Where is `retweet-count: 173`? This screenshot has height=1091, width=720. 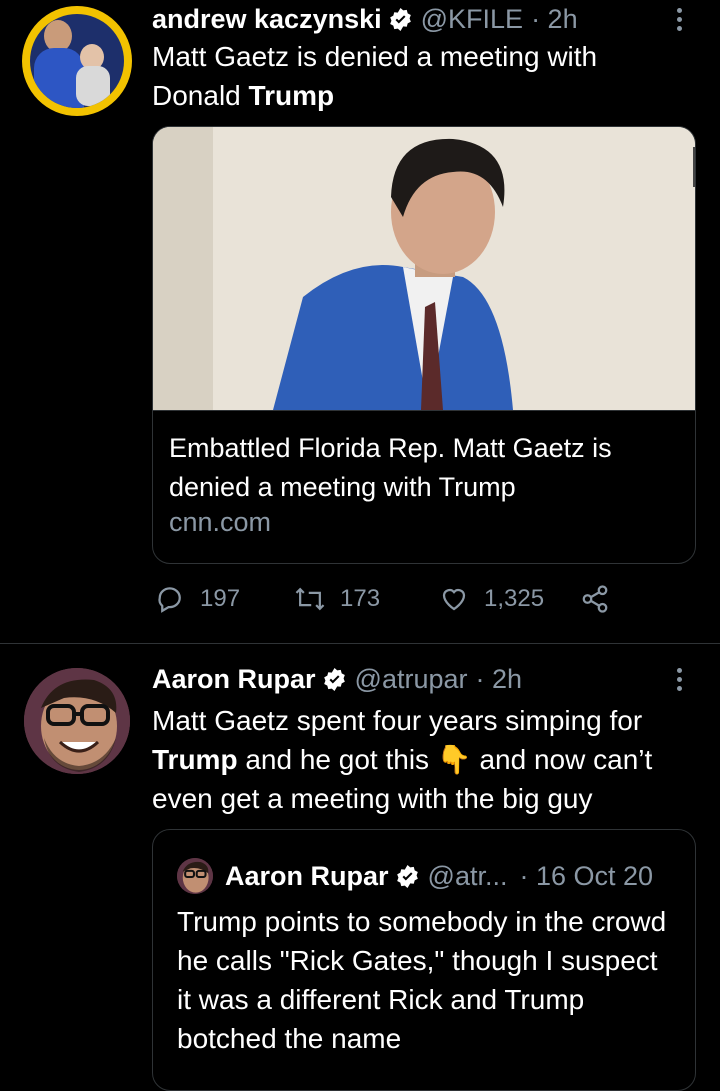
retweet-count: 173 is located at coordinates (360, 598).